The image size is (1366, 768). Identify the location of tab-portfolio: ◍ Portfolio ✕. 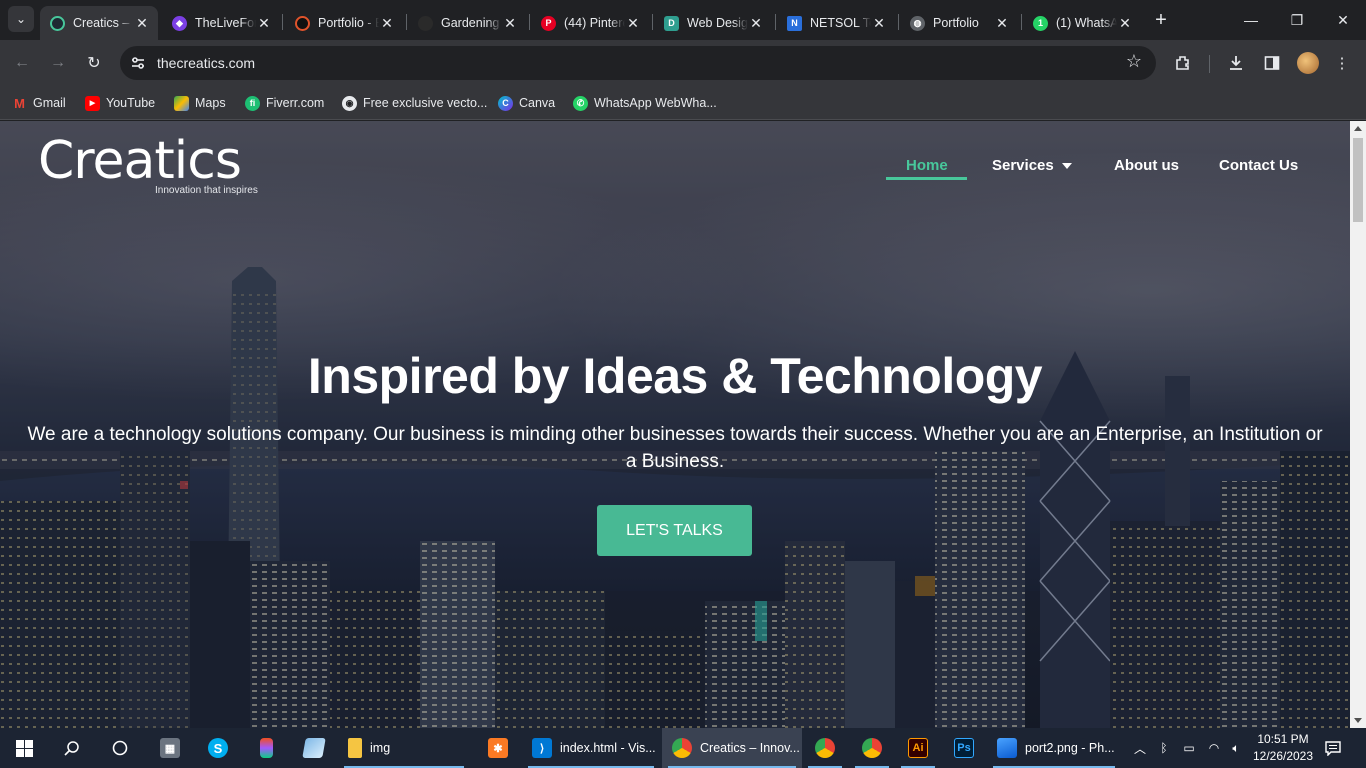
(959, 23).